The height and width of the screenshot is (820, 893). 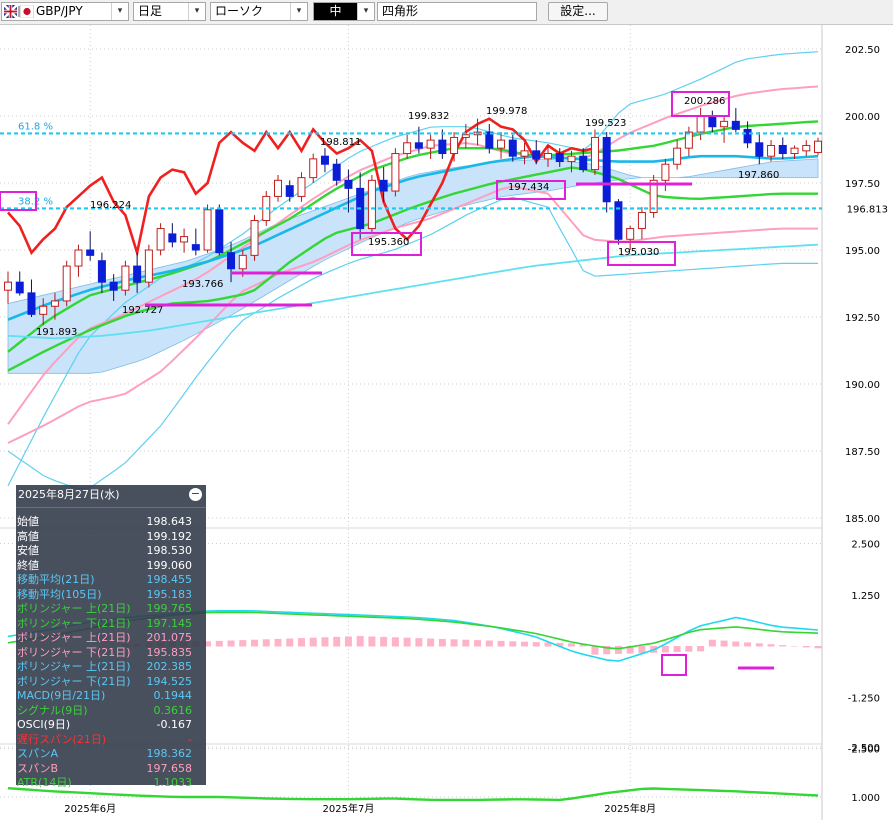 I want to click on y-tick-label: 197.50, so click(x=862, y=184).